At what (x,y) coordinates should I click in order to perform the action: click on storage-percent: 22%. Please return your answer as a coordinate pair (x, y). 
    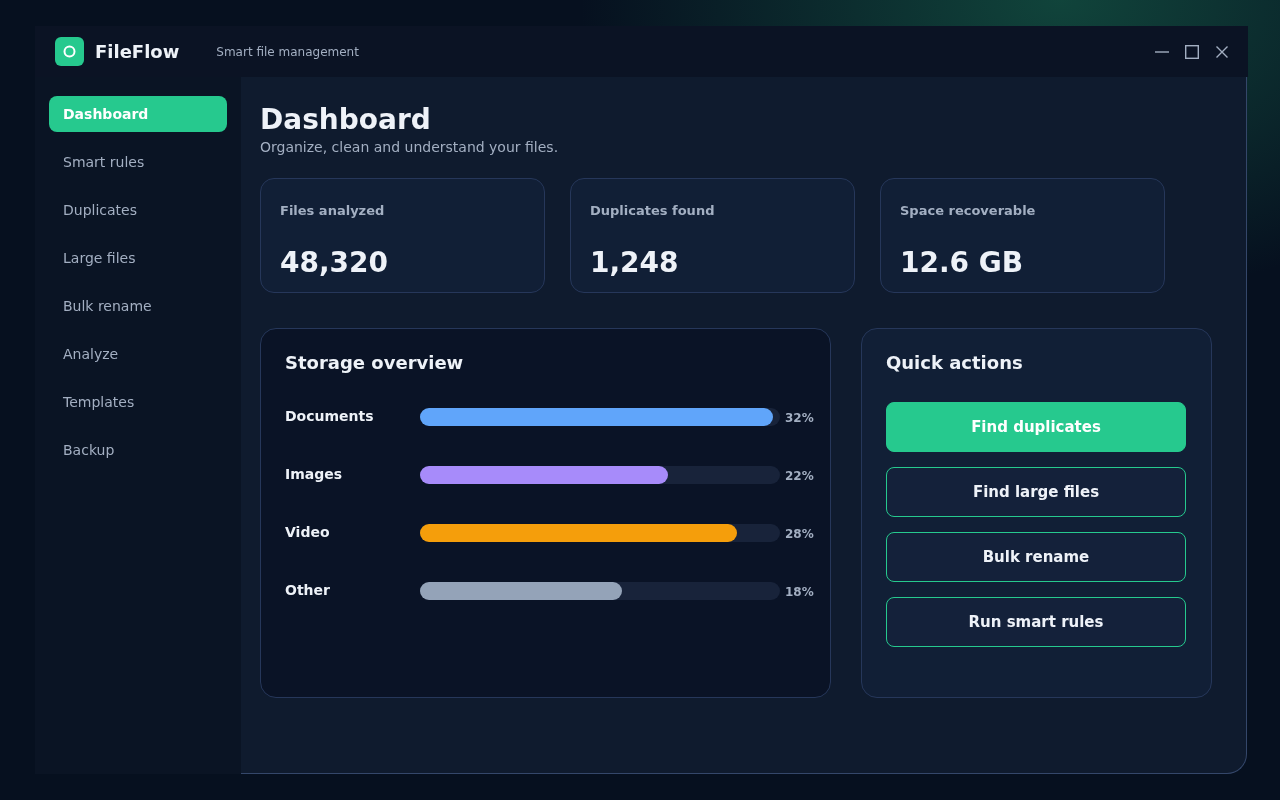
    Looking at the image, I should click on (799, 475).